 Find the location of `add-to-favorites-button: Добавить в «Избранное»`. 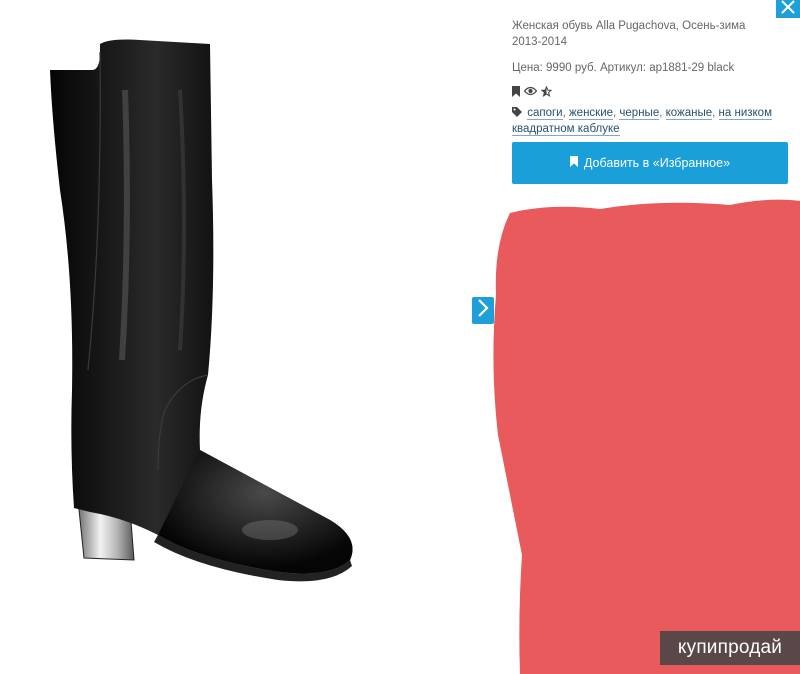

add-to-favorites-button: Добавить в «Избранное» is located at coordinates (650, 163).